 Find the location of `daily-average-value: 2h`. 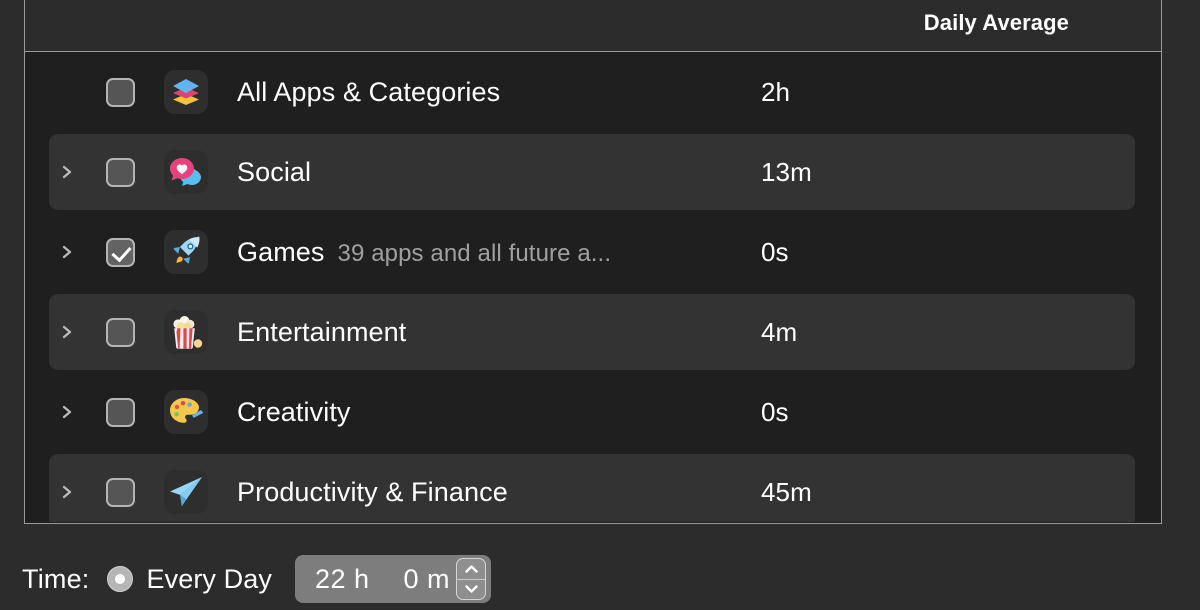

daily-average-value: 2h is located at coordinates (776, 91).